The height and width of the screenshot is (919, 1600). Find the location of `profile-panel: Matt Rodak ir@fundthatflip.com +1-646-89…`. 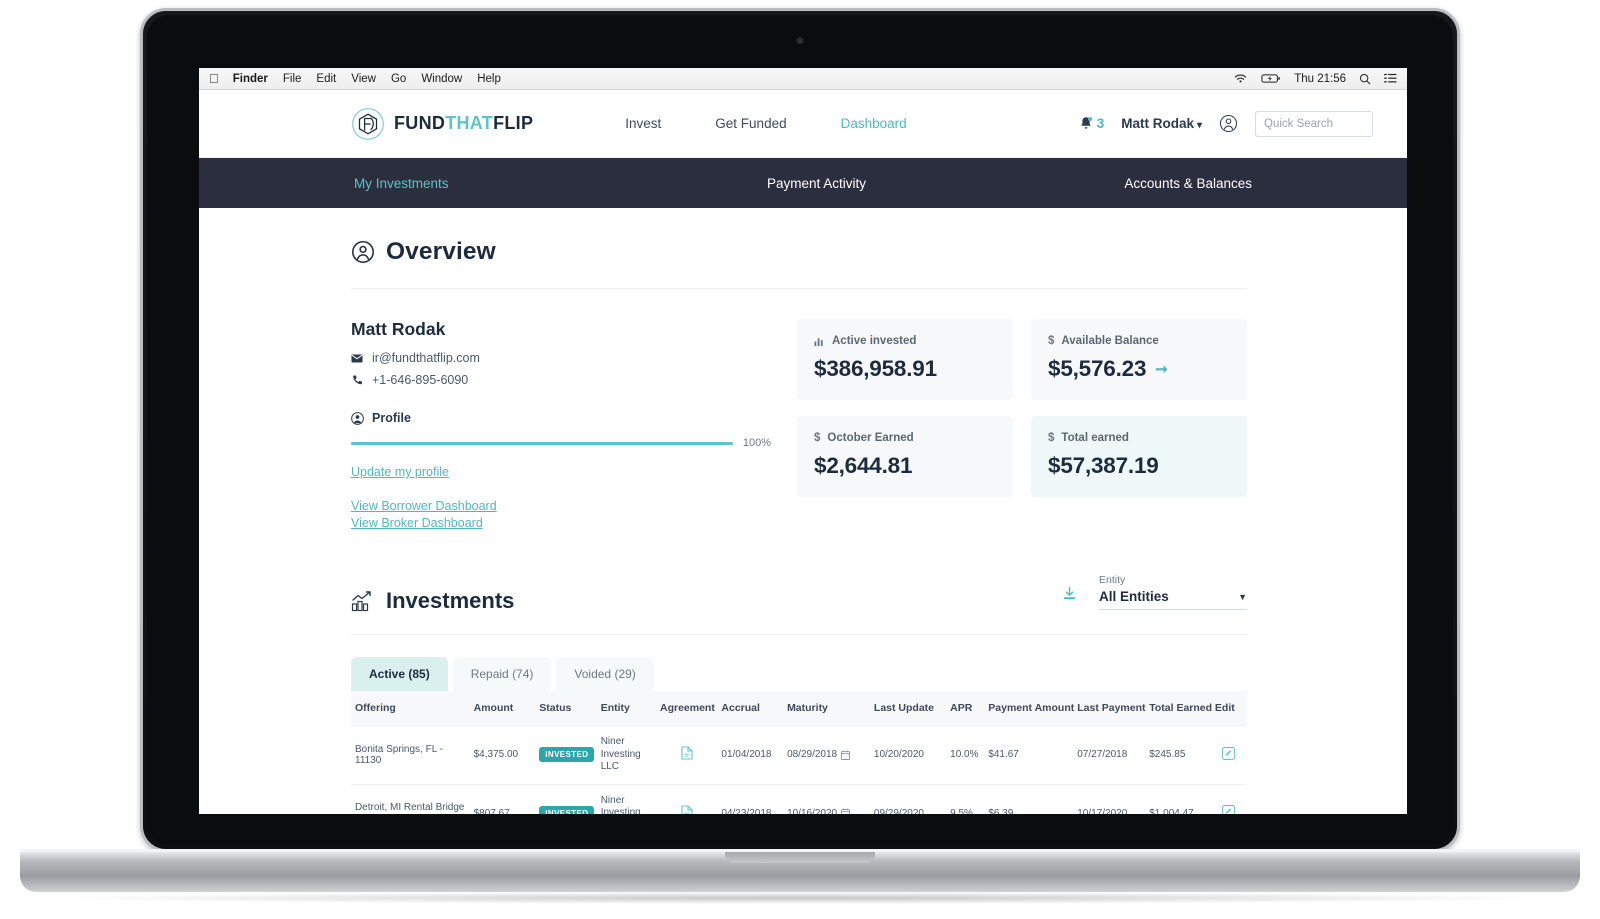

profile-panel: Matt Rodak ir@fundthatflip.com +1-646-89… is located at coordinates (561, 424).